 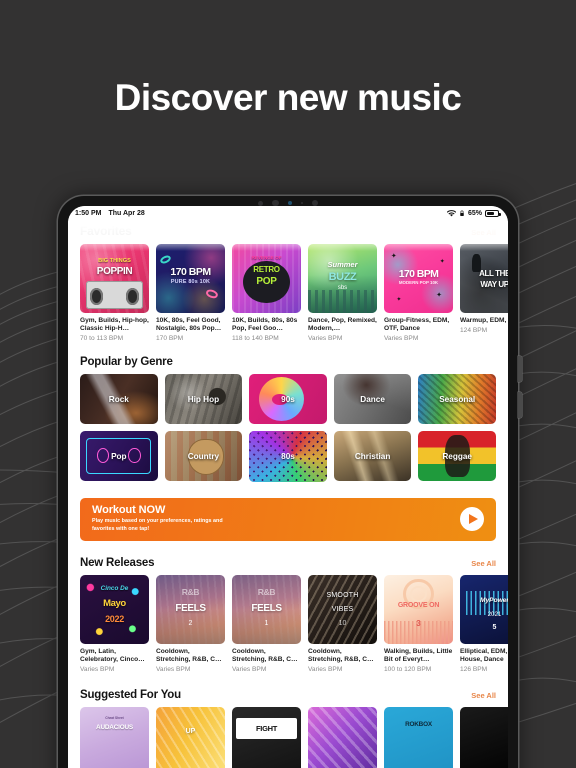 I want to click on genre-label: Pop, so click(x=119, y=456).